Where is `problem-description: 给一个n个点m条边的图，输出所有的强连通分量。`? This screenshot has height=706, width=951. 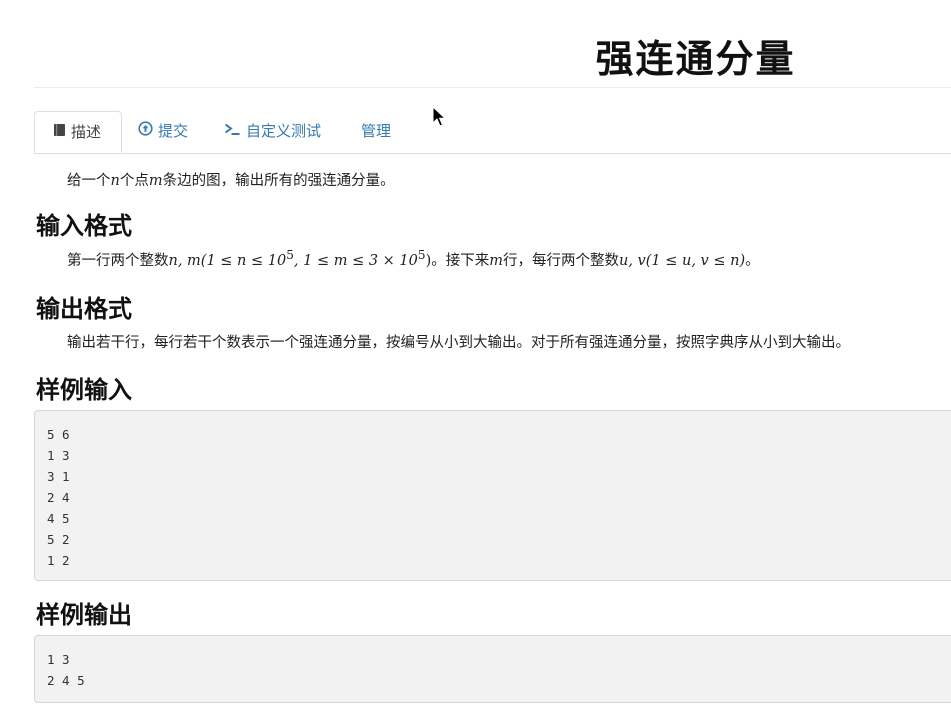
problem-description: 给一个n个点m条边的图，输出所有的强连通分量。 is located at coordinates (231, 181).